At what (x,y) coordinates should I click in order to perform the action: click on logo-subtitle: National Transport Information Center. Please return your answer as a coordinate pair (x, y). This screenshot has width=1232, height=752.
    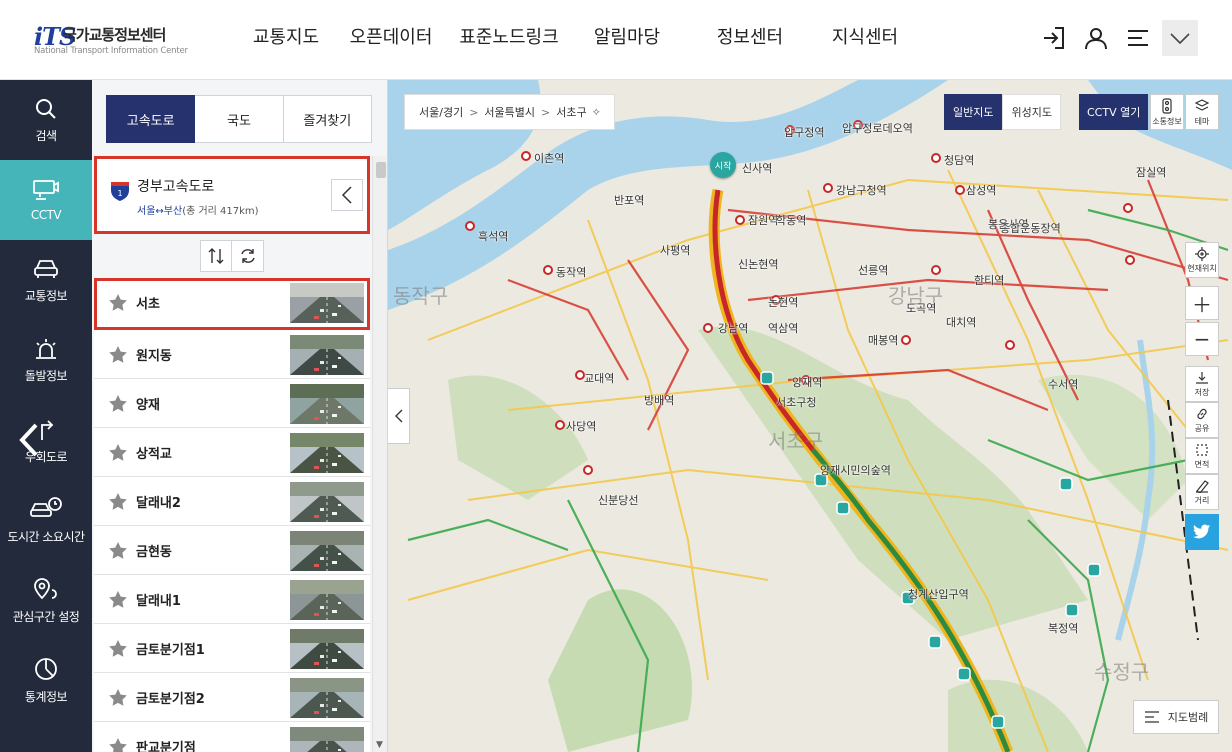
    Looking at the image, I should click on (111, 51).